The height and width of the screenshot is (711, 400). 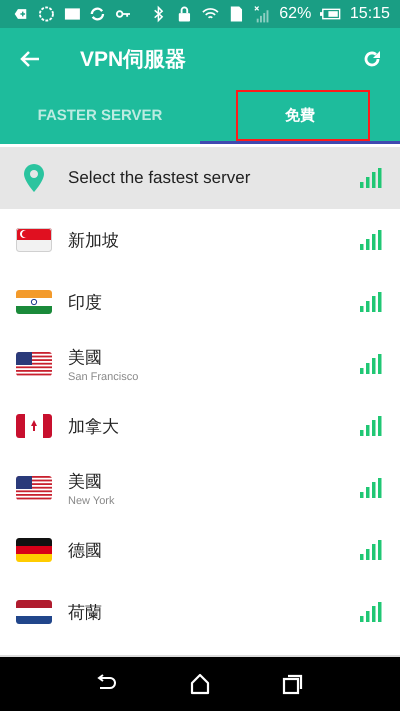 I want to click on battery-percentage: 62%, so click(x=295, y=14).